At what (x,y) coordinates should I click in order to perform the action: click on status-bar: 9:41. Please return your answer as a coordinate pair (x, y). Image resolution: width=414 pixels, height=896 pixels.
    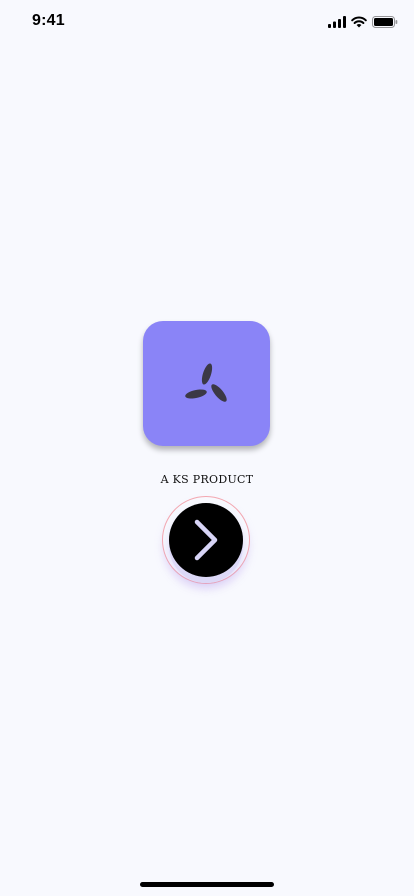
    Looking at the image, I should click on (207, 22).